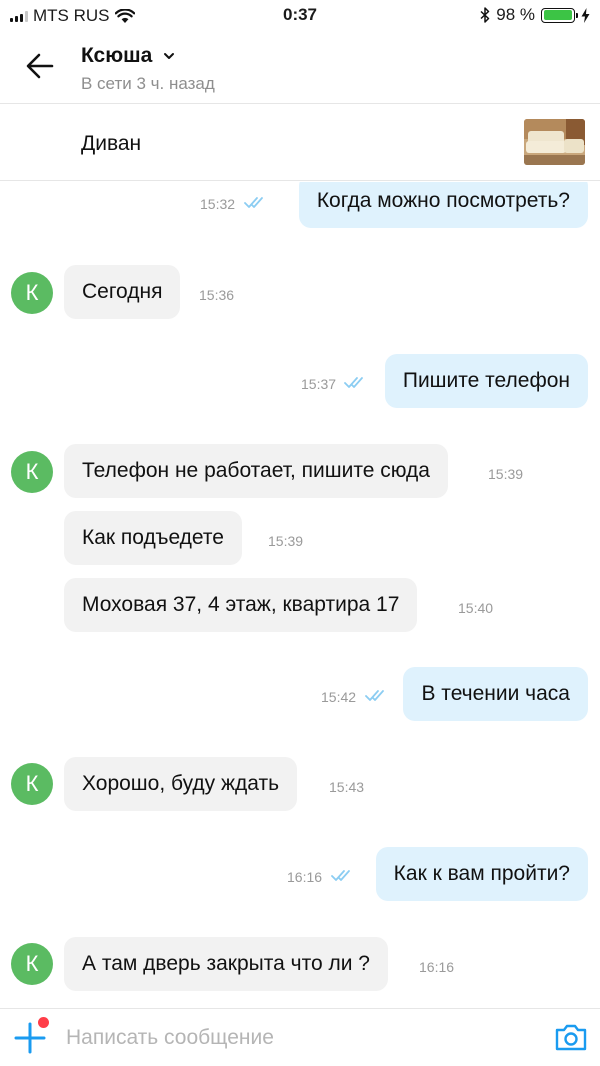 This screenshot has width=600, height=1066. I want to click on incoming-message: Телефон не работает, пишите сюда, so click(256, 471).